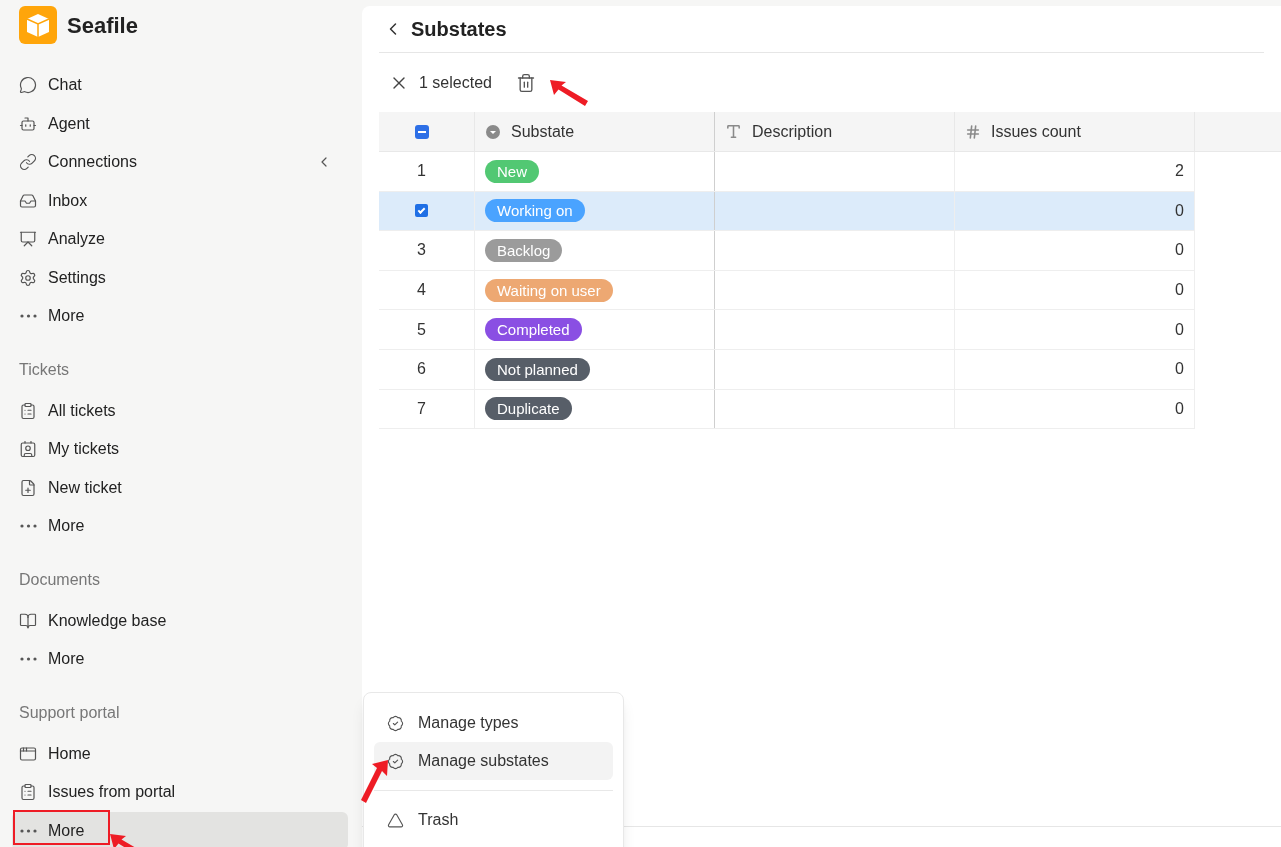  I want to click on column-header: Issues count, so click(1075, 131).